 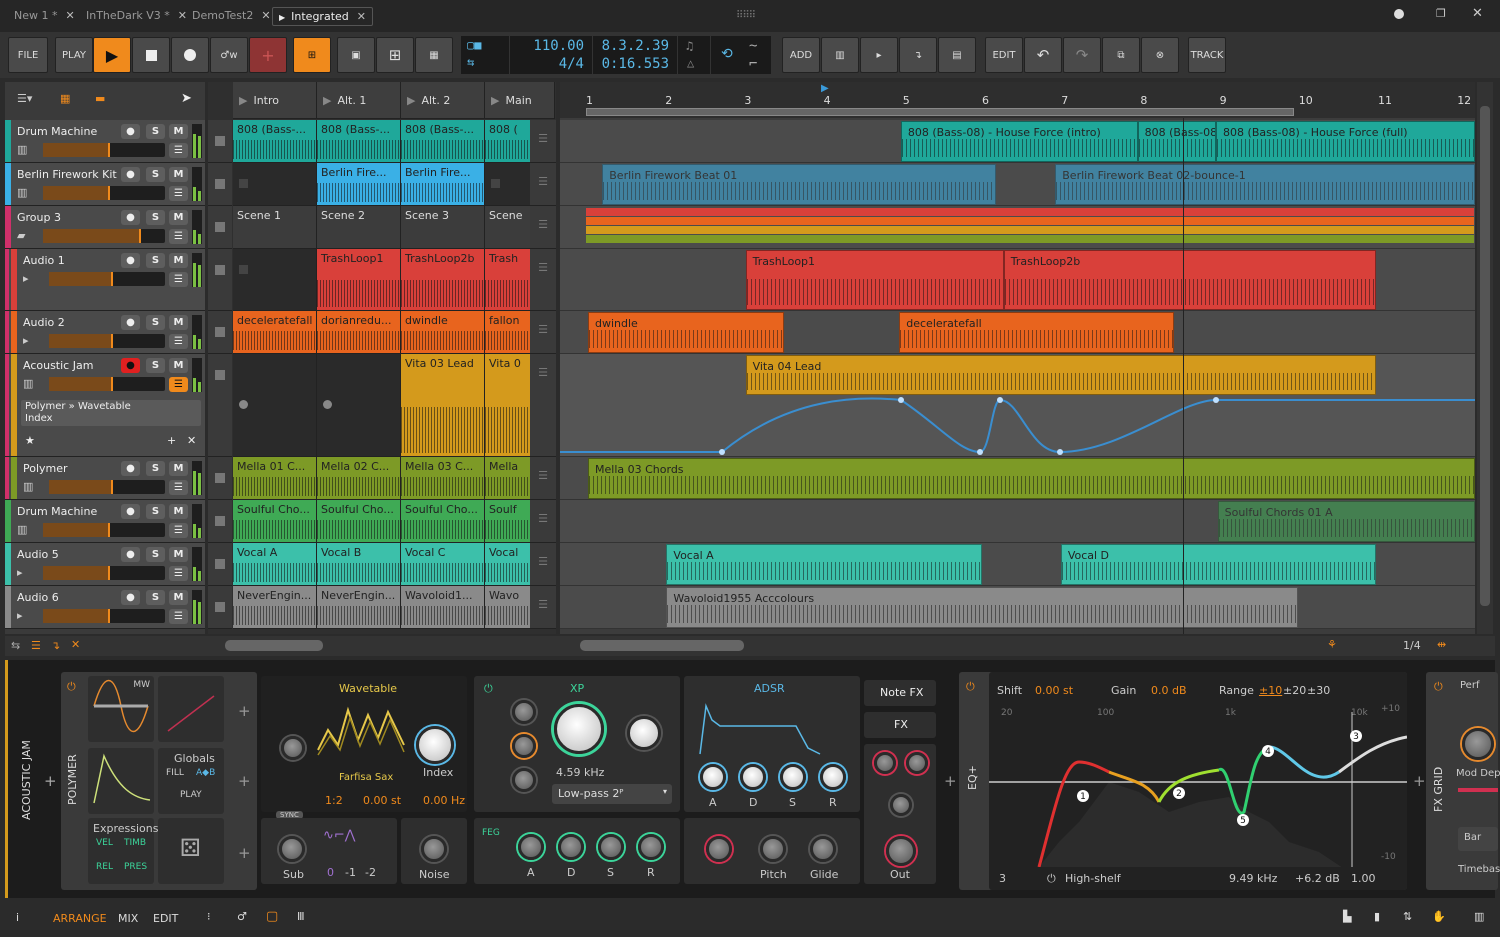 What do you see at coordinates (191, 795) in the screenshot?
I see `play-label: PLAY` at bounding box center [191, 795].